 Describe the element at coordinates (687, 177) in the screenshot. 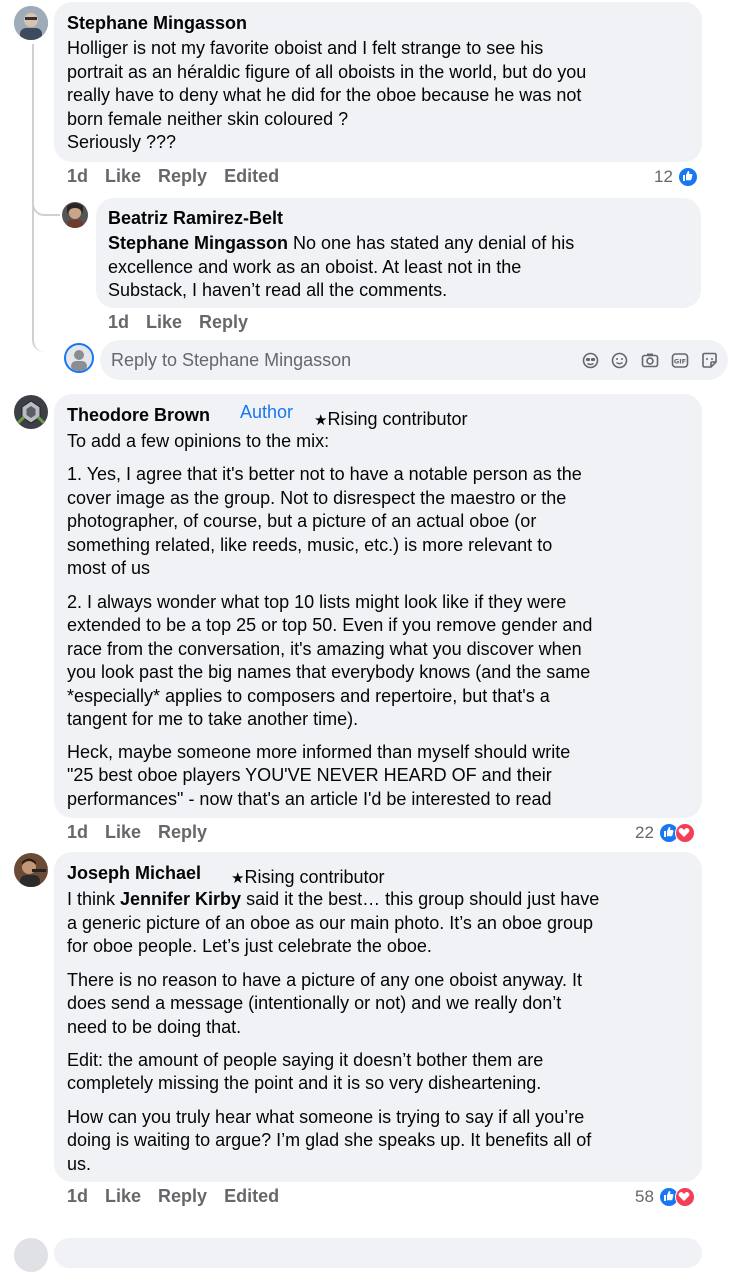

I see `like-reaction-icon` at that location.